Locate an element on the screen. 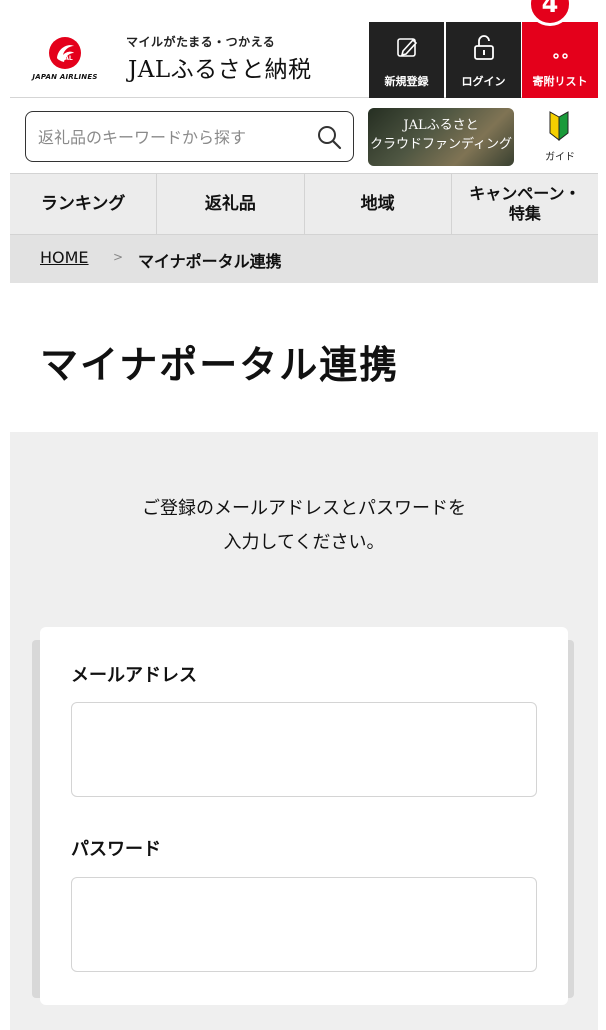  guide-label: ガイド is located at coordinates (560, 157).